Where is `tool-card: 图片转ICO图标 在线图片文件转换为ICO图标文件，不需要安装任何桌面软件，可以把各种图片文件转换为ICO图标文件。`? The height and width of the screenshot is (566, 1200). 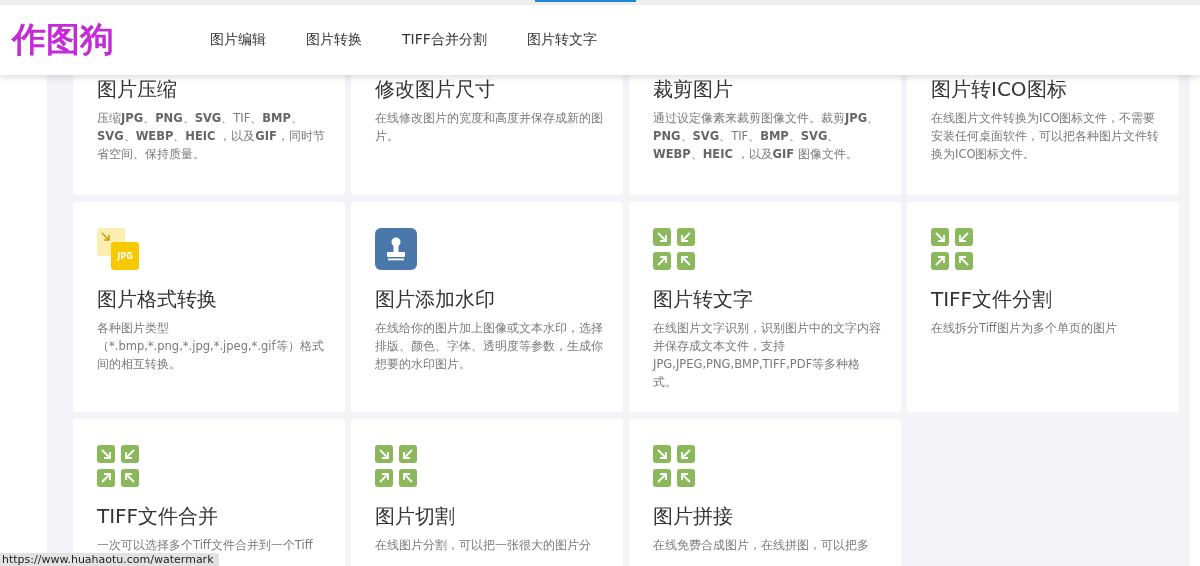 tool-card: 图片转ICO图标 在线图片文件转换为ICO图标文件，不需要安装任何桌面软件，可以把各种图片文件转换为ICO图标文件。 is located at coordinates (1043, 135).